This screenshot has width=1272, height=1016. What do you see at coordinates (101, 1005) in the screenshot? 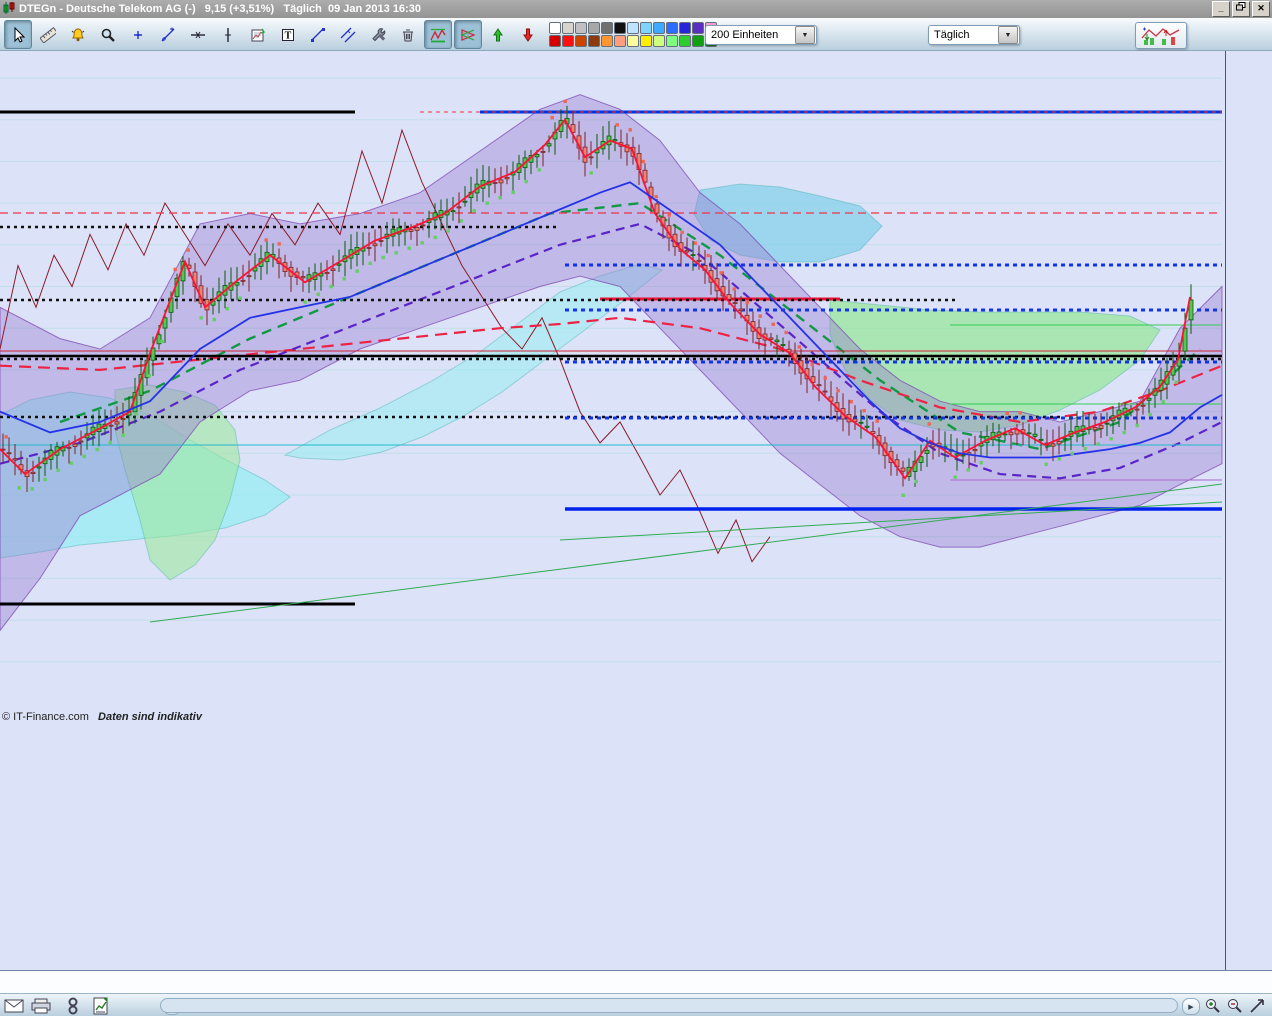
I see `export-icon` at bounding box center [101, 1005].